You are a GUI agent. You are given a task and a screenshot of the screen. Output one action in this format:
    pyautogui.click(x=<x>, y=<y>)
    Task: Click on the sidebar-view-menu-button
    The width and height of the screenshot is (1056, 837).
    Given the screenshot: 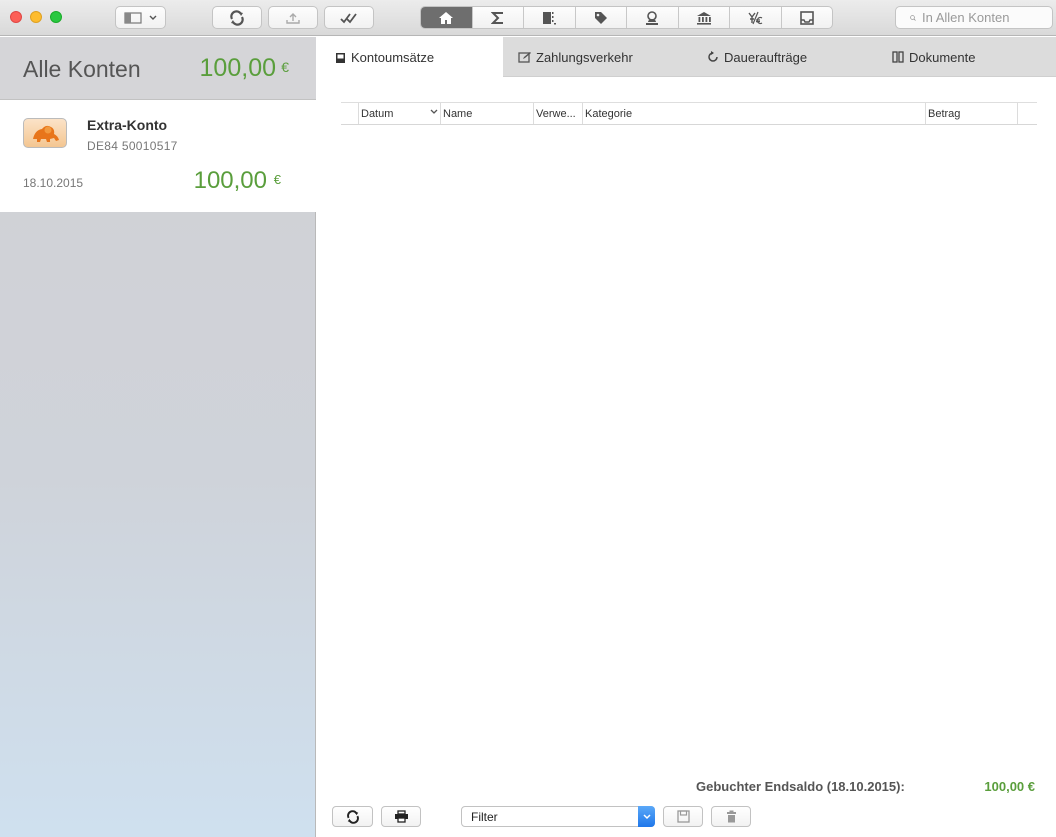 What is the action you would take?
    pyautogui.click(x=140, y=17)
    